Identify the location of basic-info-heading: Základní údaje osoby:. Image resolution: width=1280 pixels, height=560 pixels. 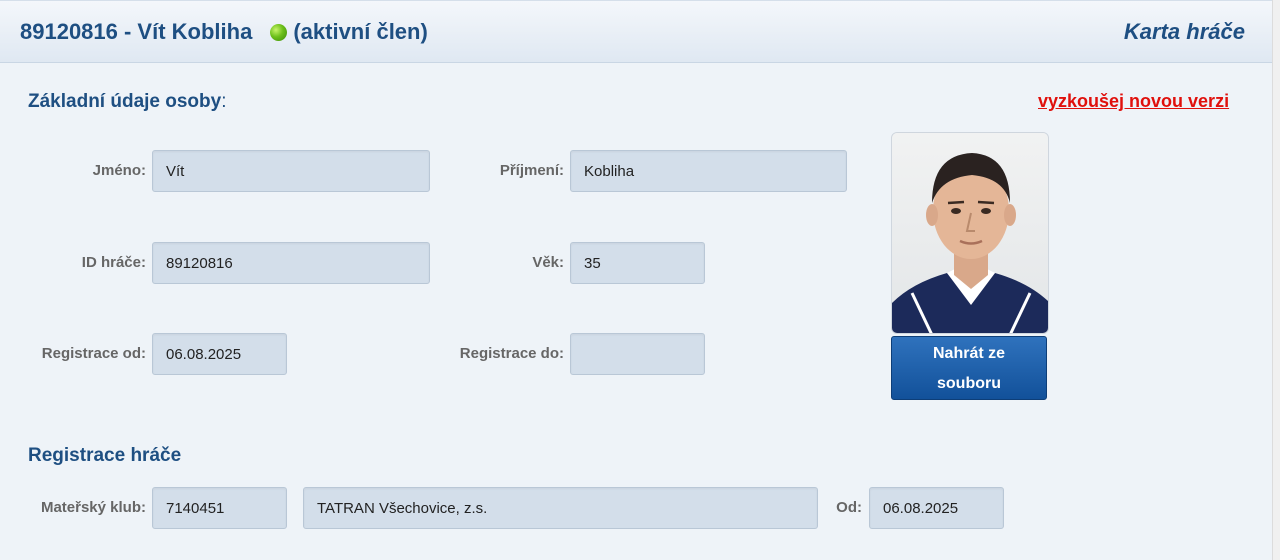
(127, 102).